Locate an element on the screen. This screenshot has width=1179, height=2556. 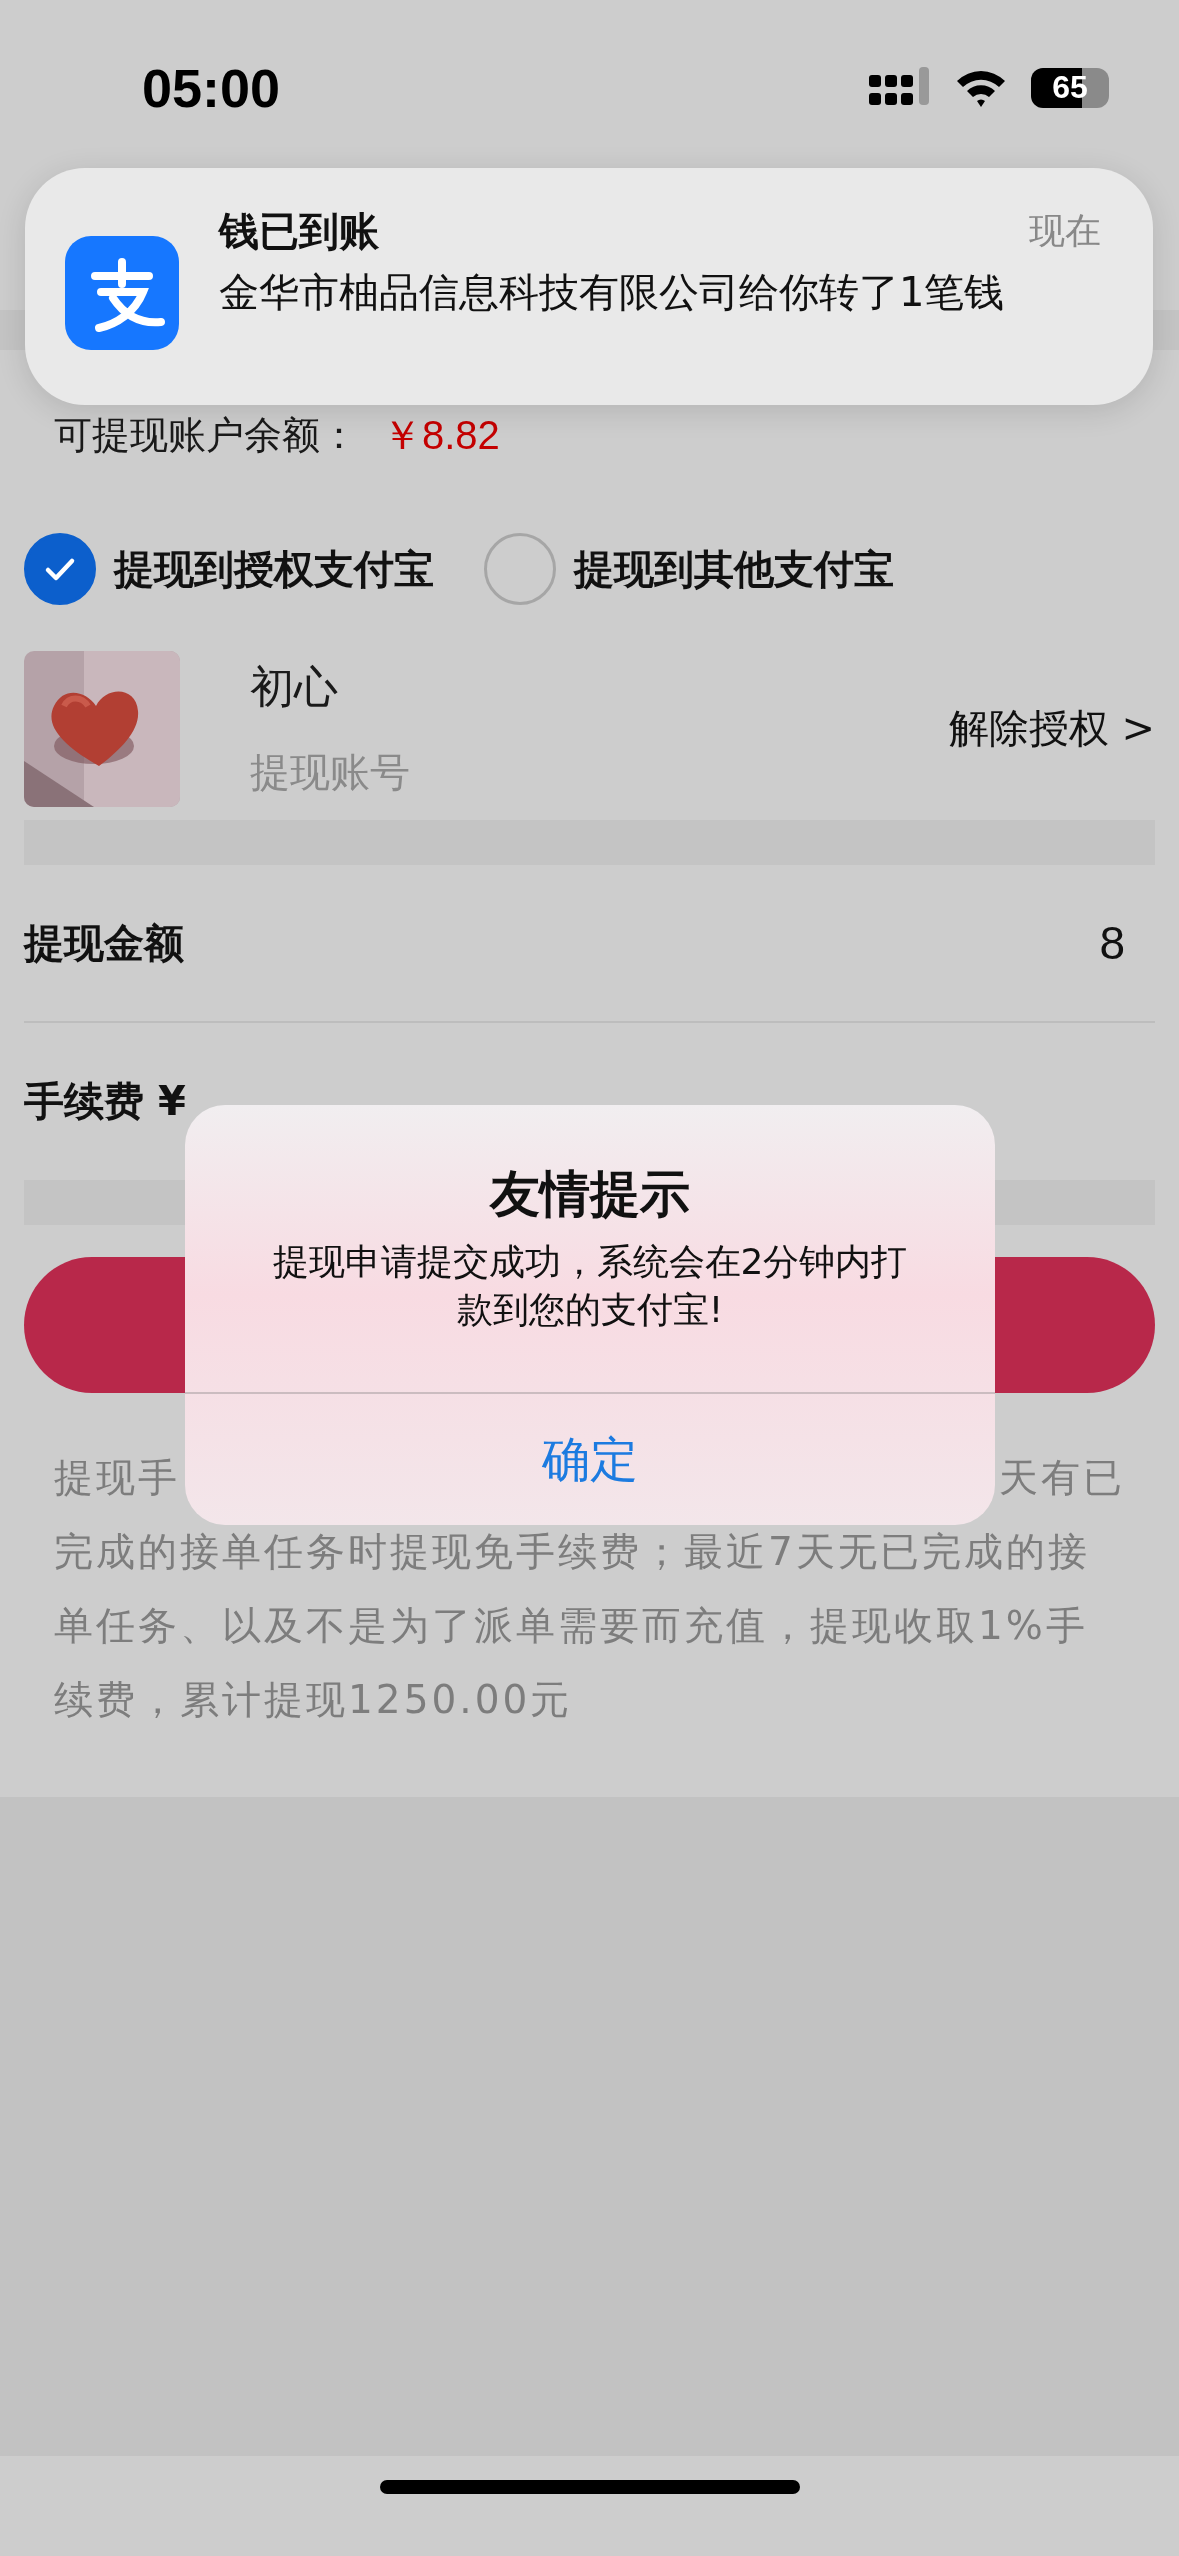
fee-label: 手续费 ¥ is located at coordinates (105, 1101).